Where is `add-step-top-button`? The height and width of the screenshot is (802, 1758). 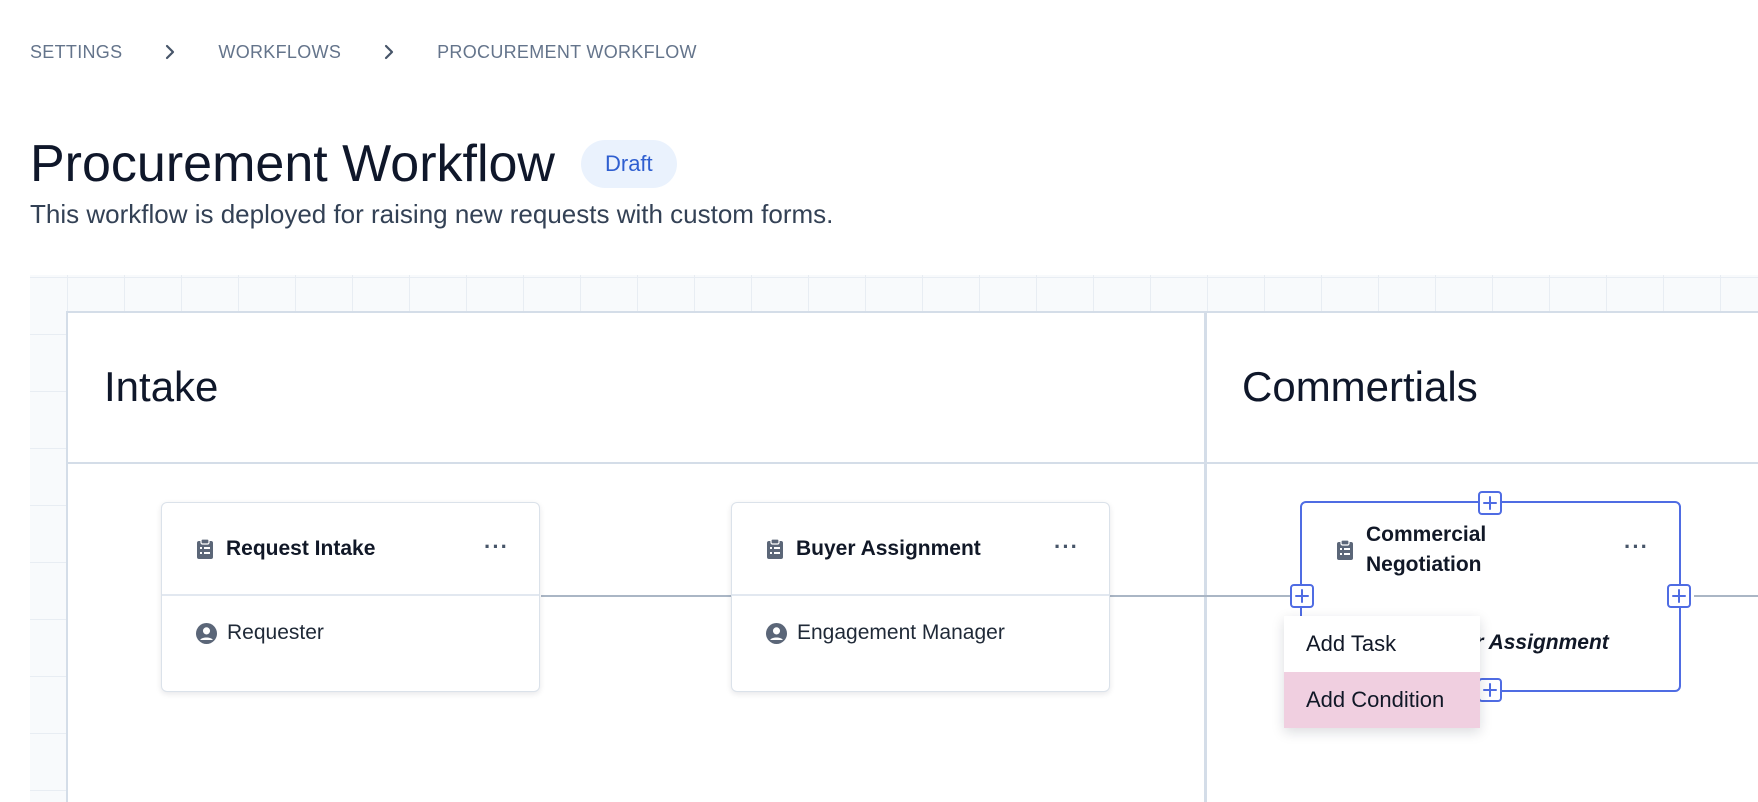 add-step-top-button is located at coordinates (1490, 503).